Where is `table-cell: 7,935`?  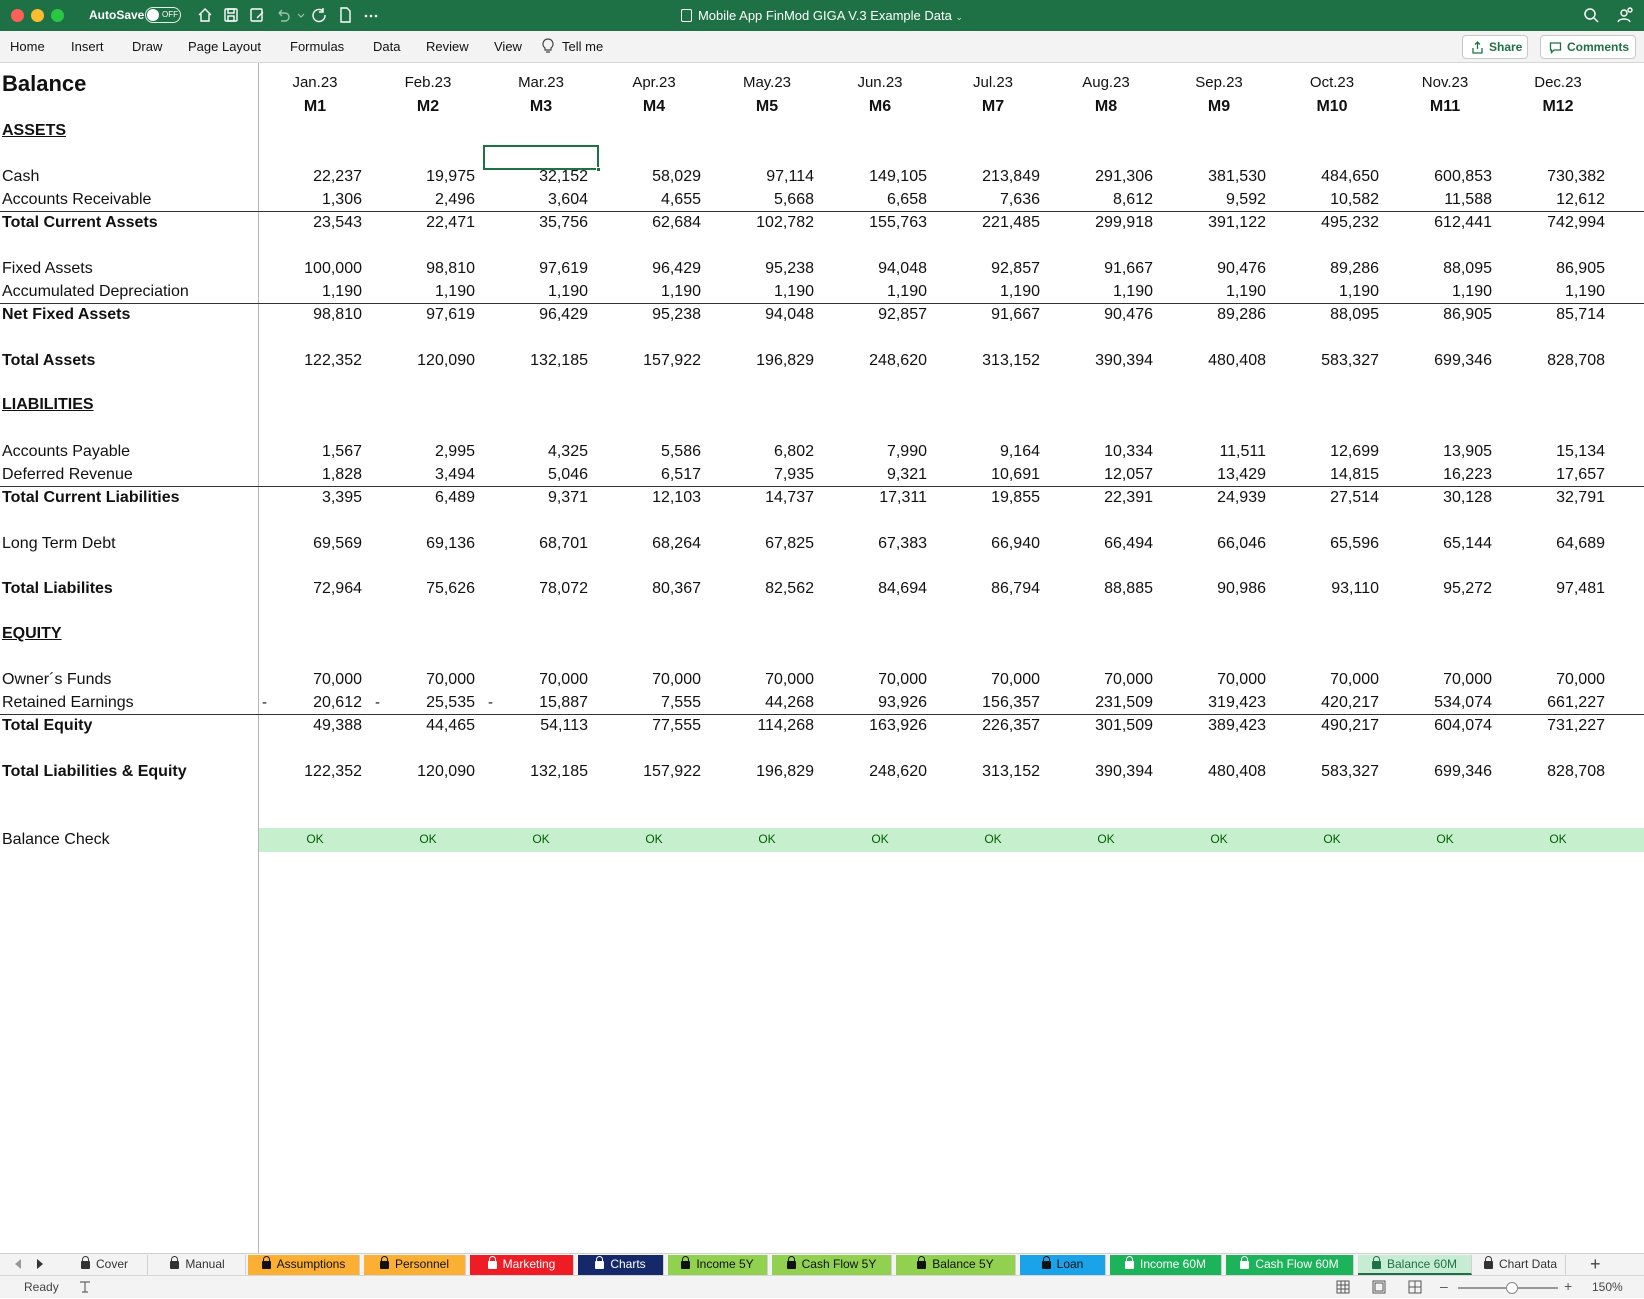 table-cell: 7,935 is located at coordinates (764, 475).